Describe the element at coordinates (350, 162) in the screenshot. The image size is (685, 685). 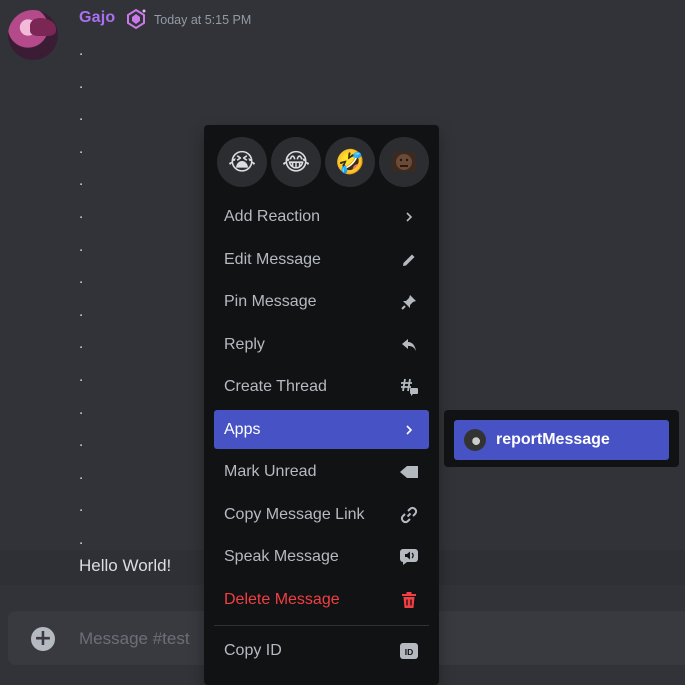
I see `rofl-emoji-icon: 🤣` at that location.